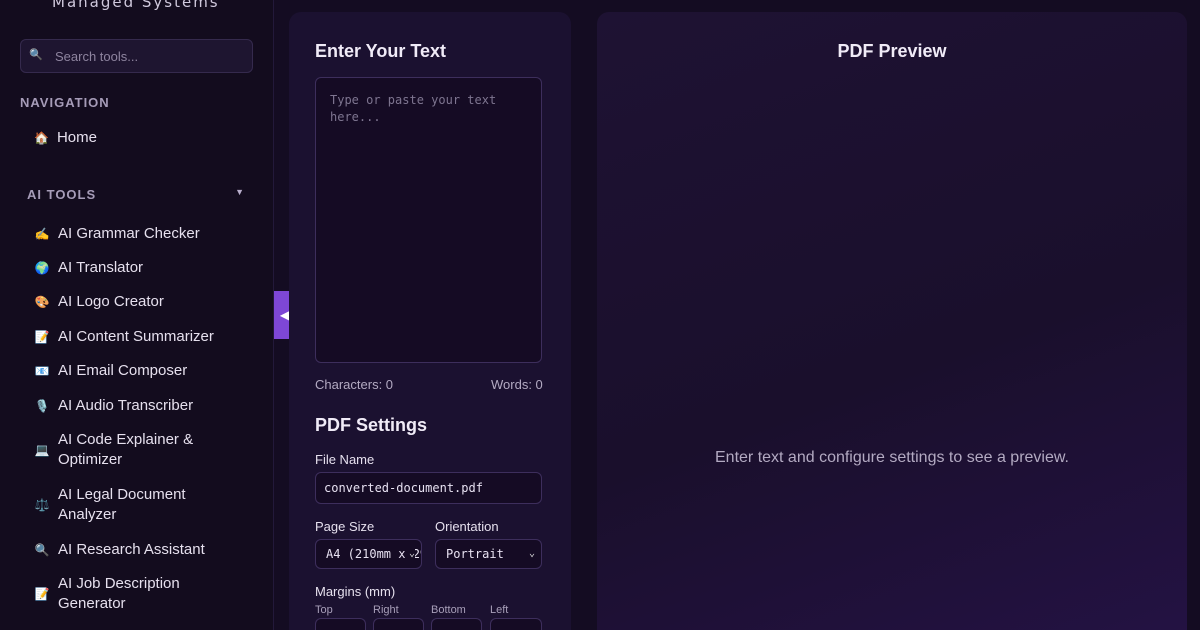 The width and height of the screenshot is (1200, 630). Describe the element at coordinates (126, 405) in the screenshot. I see `sidebar-item-label: AI Audio Transcriber` at that location.